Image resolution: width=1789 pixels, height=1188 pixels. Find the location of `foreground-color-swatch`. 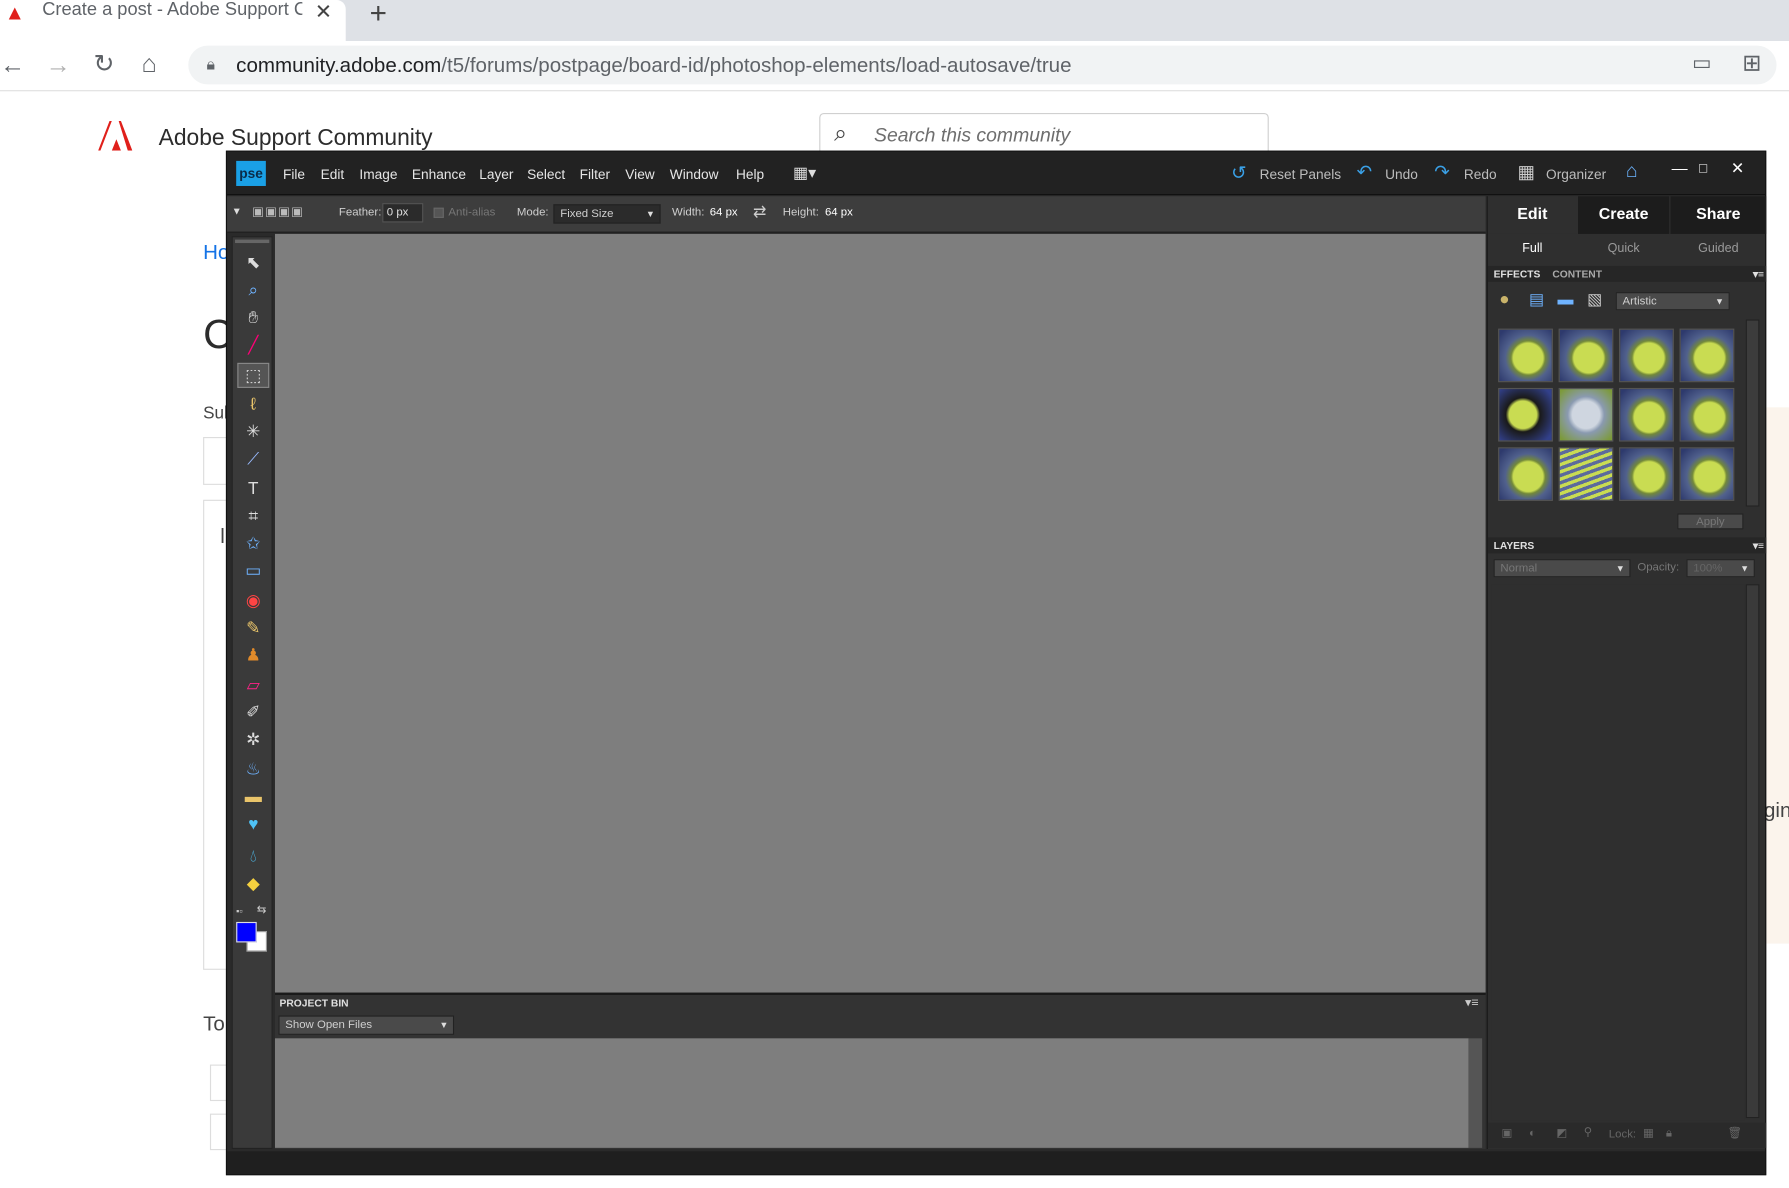

foreground-color-swatch is located at coordinates (246, 932).